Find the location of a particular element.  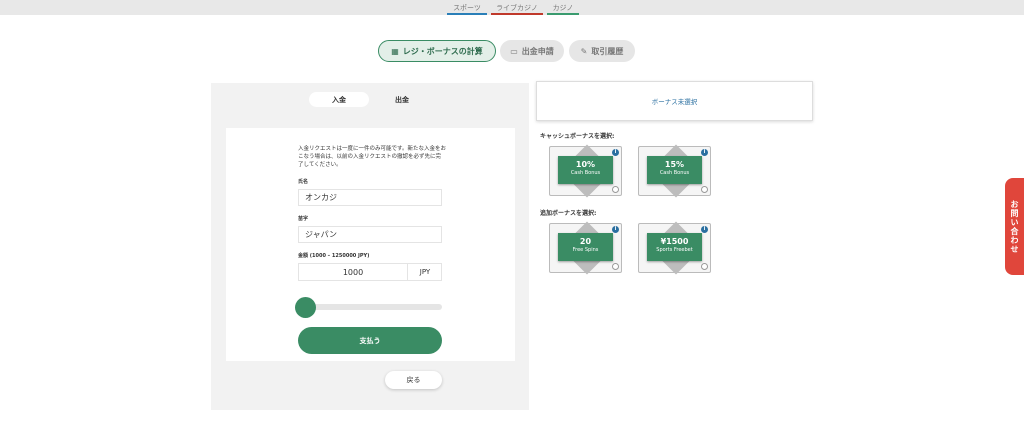

amount-slider-track is located at coordinates (370, 307).